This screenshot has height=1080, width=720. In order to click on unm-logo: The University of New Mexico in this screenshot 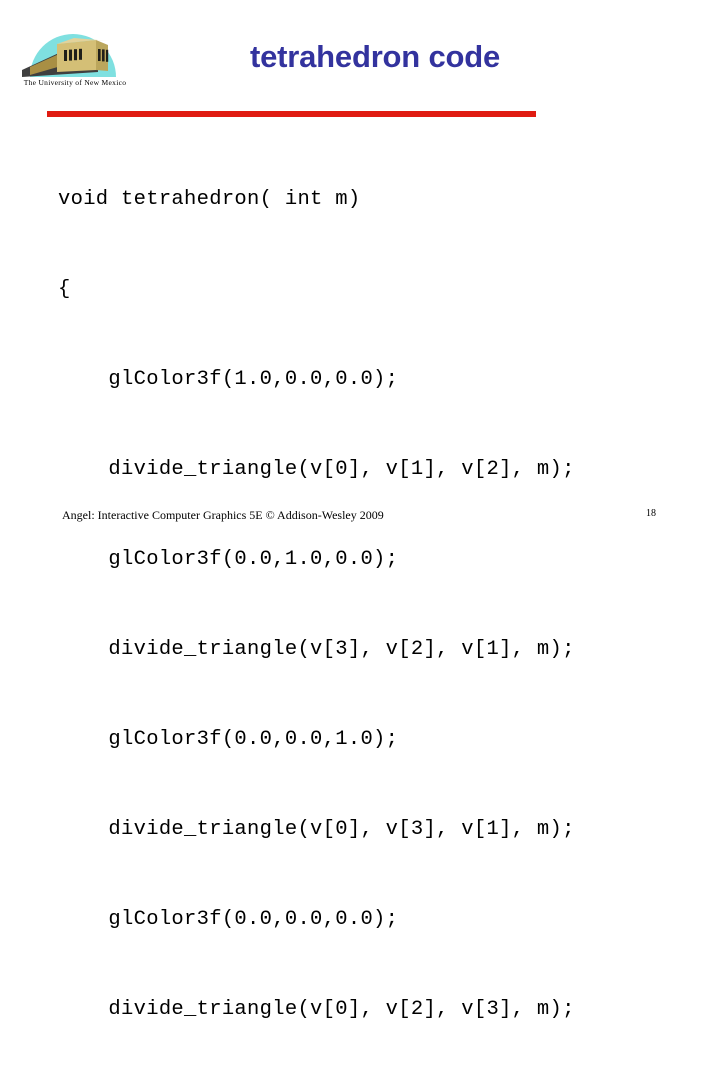, I will do `click(73, 59)`.